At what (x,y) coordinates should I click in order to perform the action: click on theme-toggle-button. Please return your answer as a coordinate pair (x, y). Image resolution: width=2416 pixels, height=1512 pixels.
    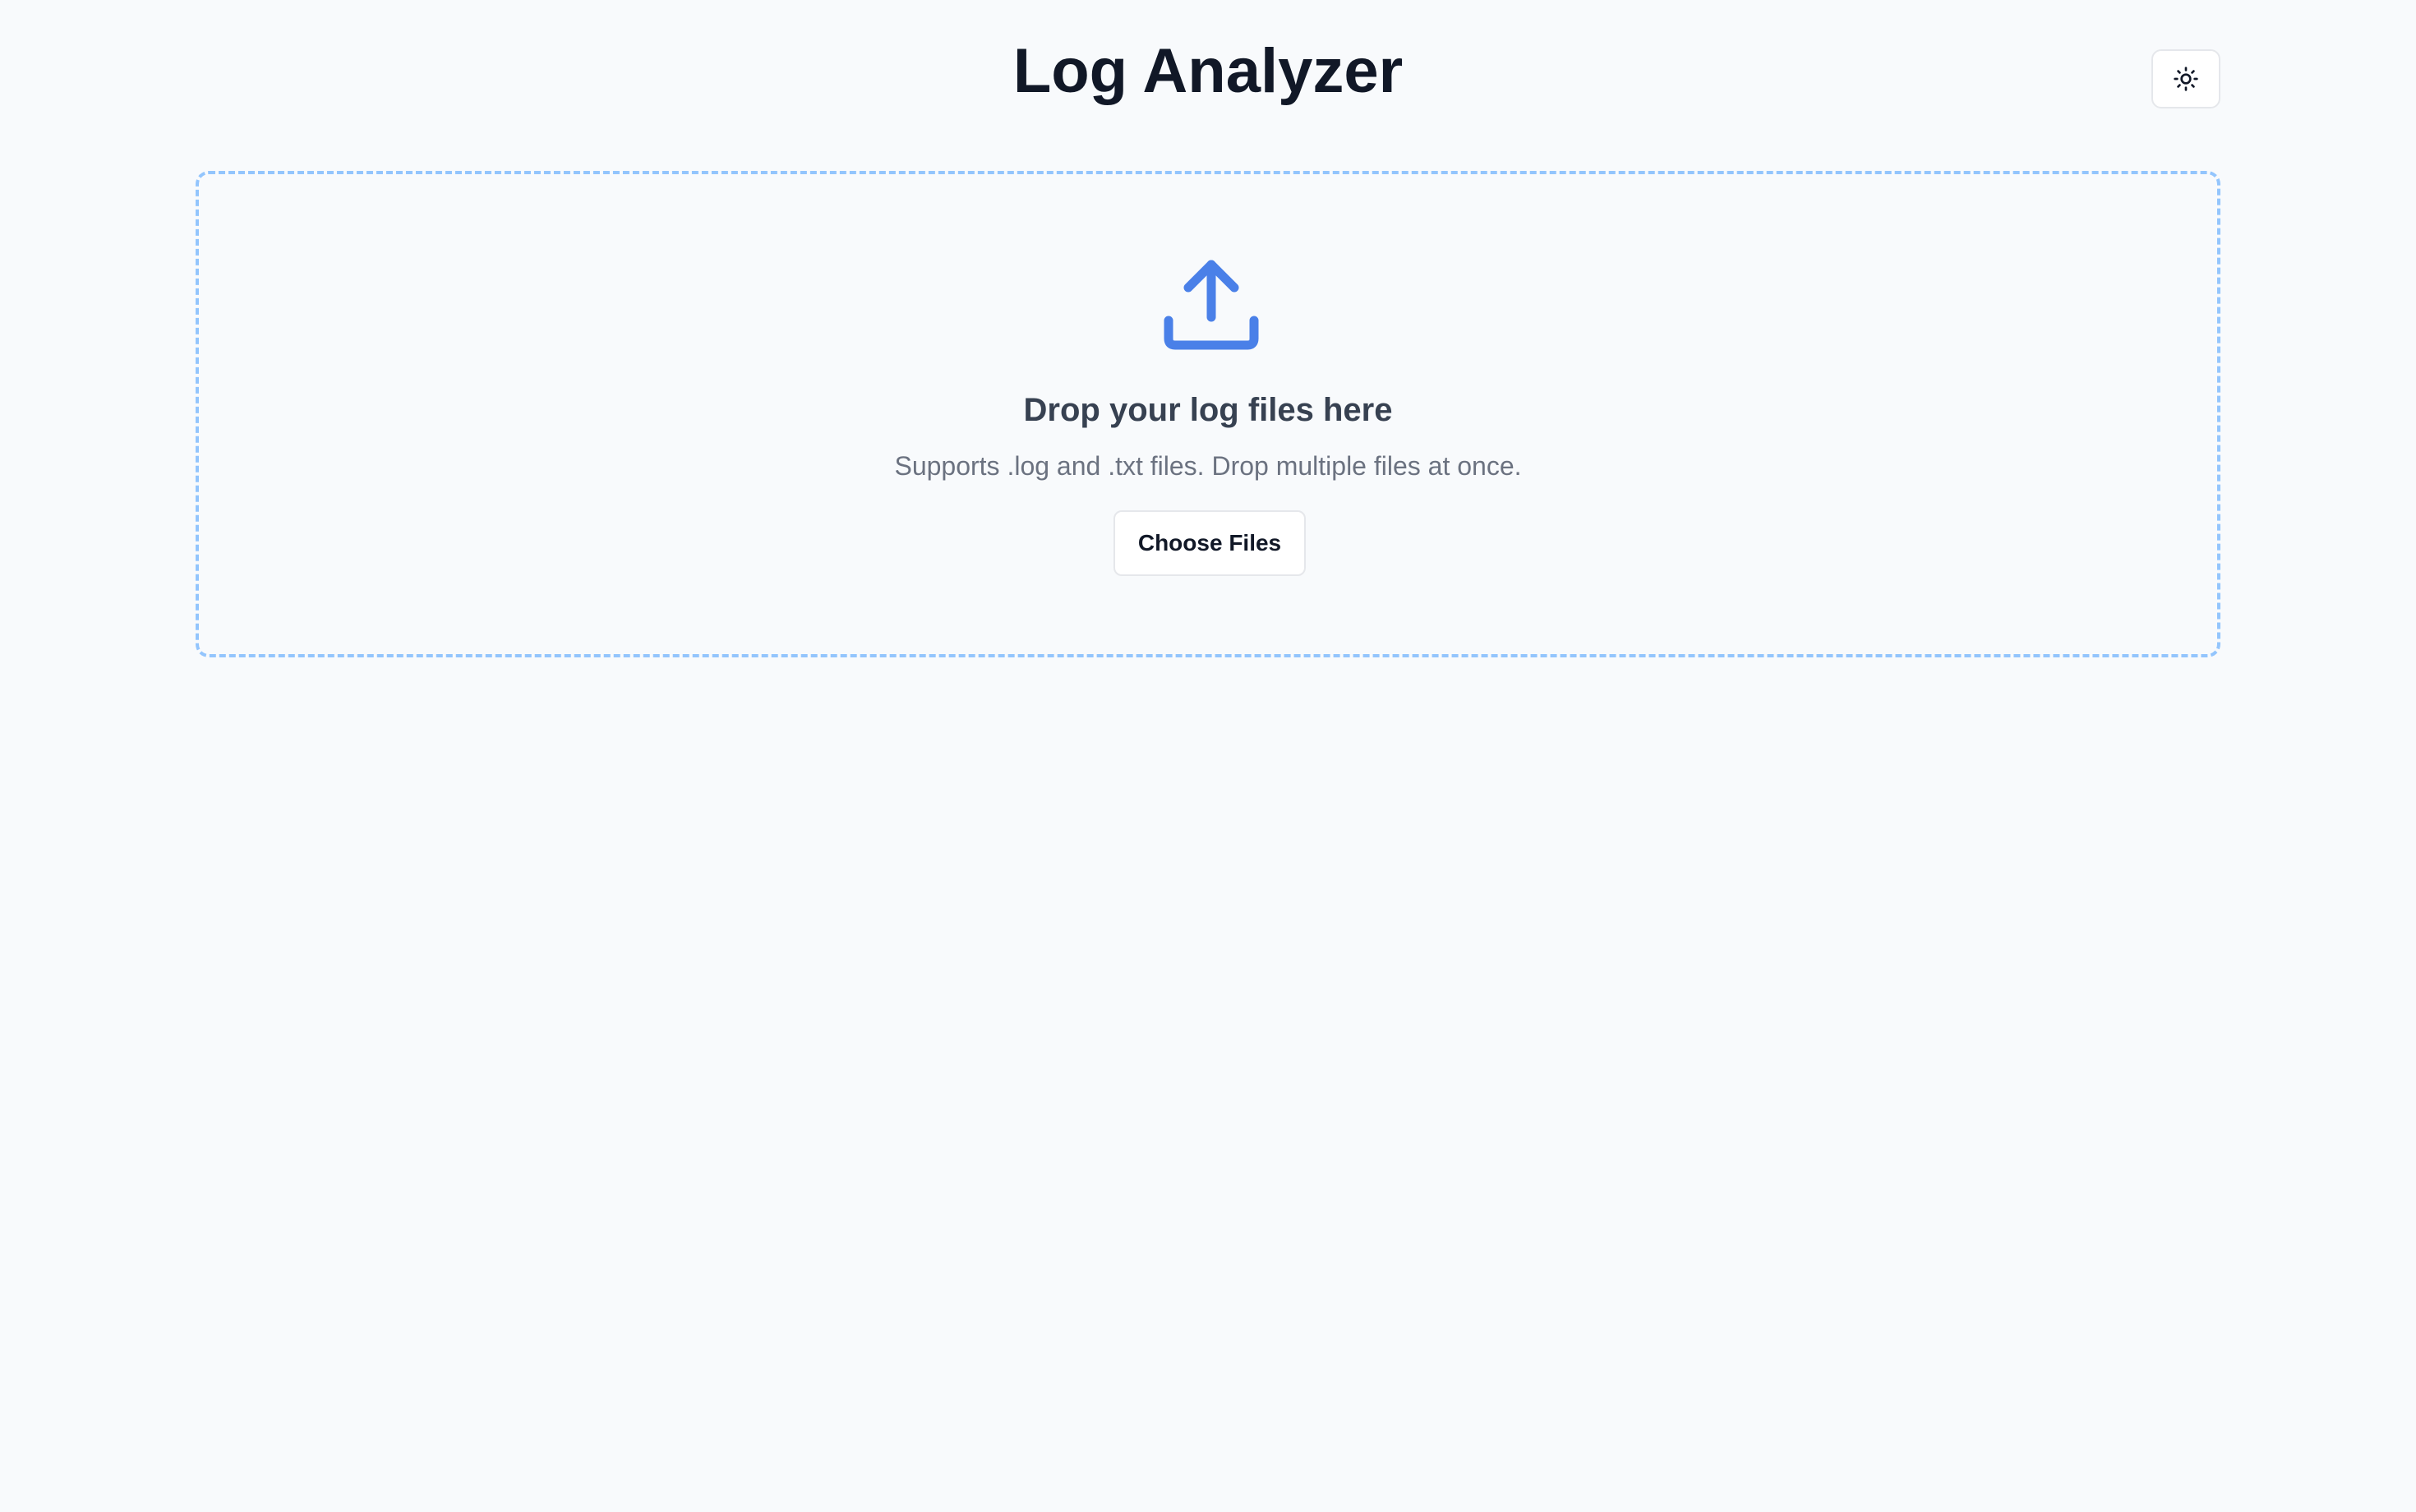
    Looking at the image, I should click on (2186, 78).